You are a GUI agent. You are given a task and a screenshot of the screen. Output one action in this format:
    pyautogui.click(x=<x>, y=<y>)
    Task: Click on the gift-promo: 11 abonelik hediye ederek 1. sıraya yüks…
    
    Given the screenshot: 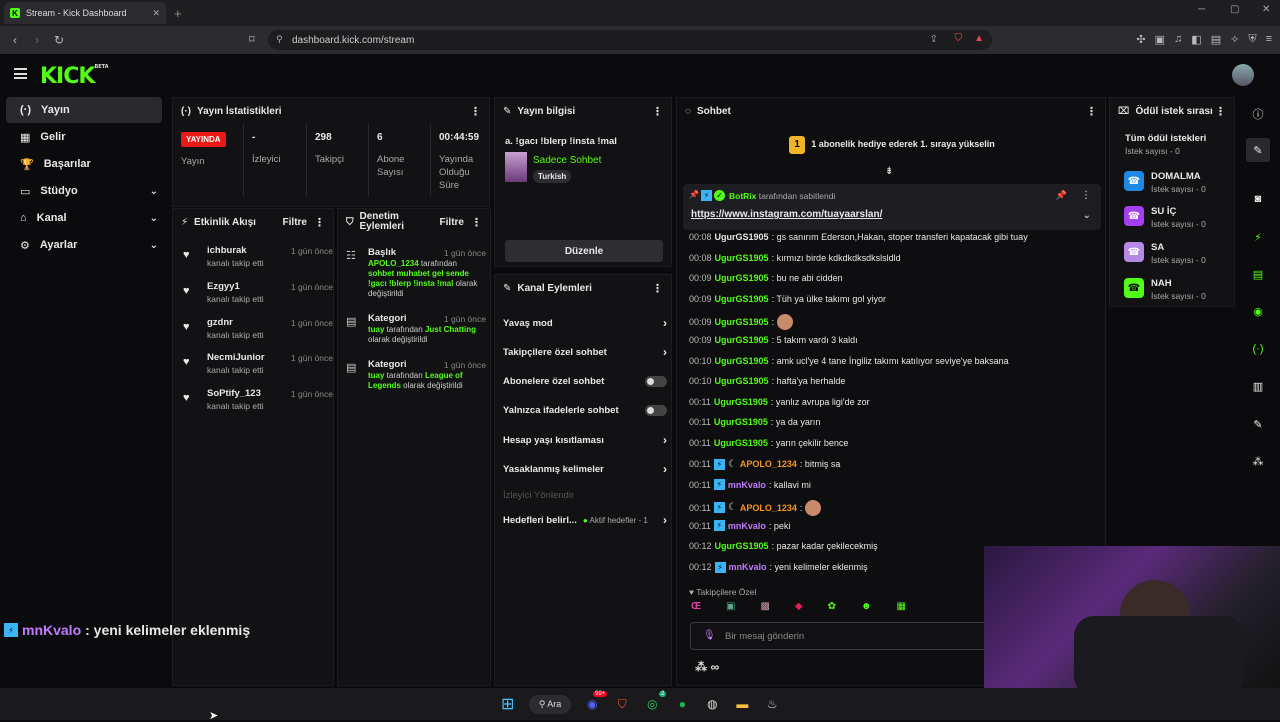 What is the action you would take?
    pyautogui.click(x=892, y=145)
    